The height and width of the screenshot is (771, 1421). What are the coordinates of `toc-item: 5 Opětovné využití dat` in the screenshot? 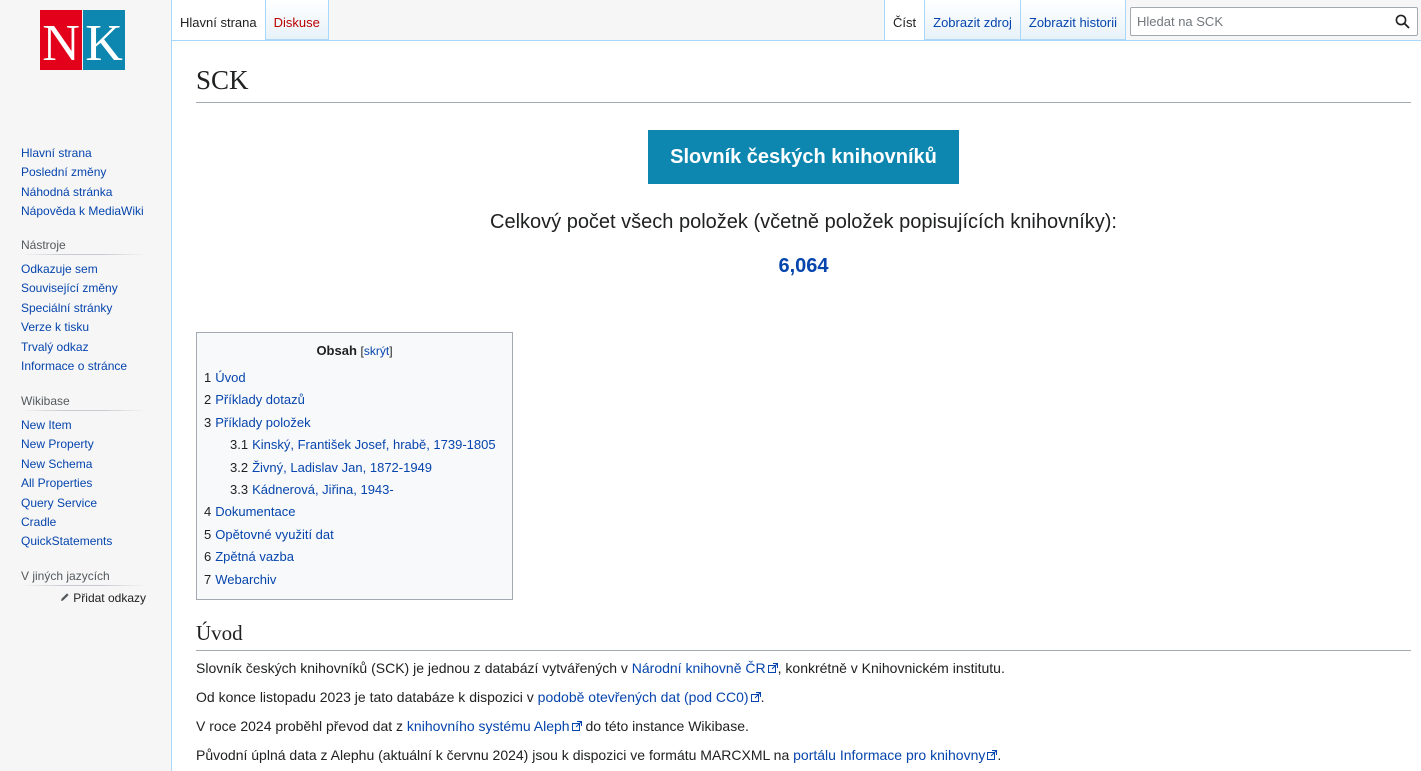 It's located at (354, 535).